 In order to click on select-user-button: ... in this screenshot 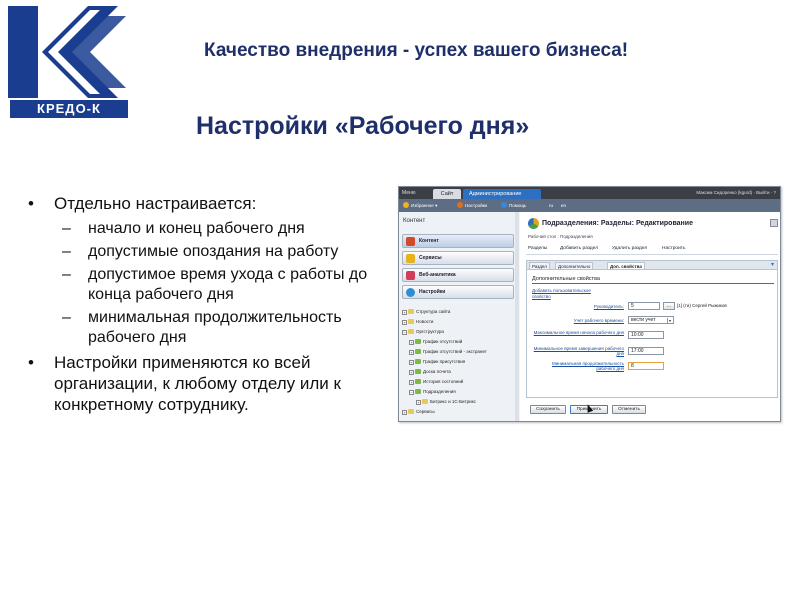, I will do `click(669, 306)`.